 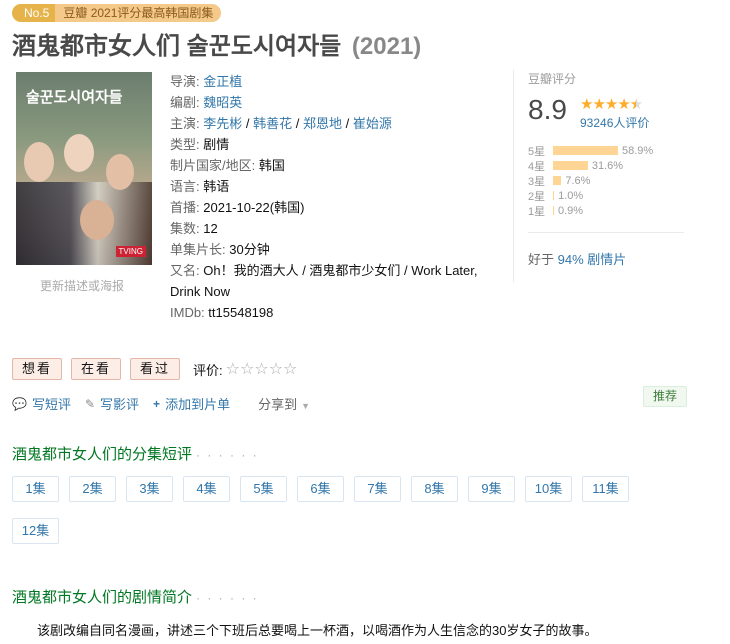 I want to click on genre-value: 剧情, so click(x=216, y=144).